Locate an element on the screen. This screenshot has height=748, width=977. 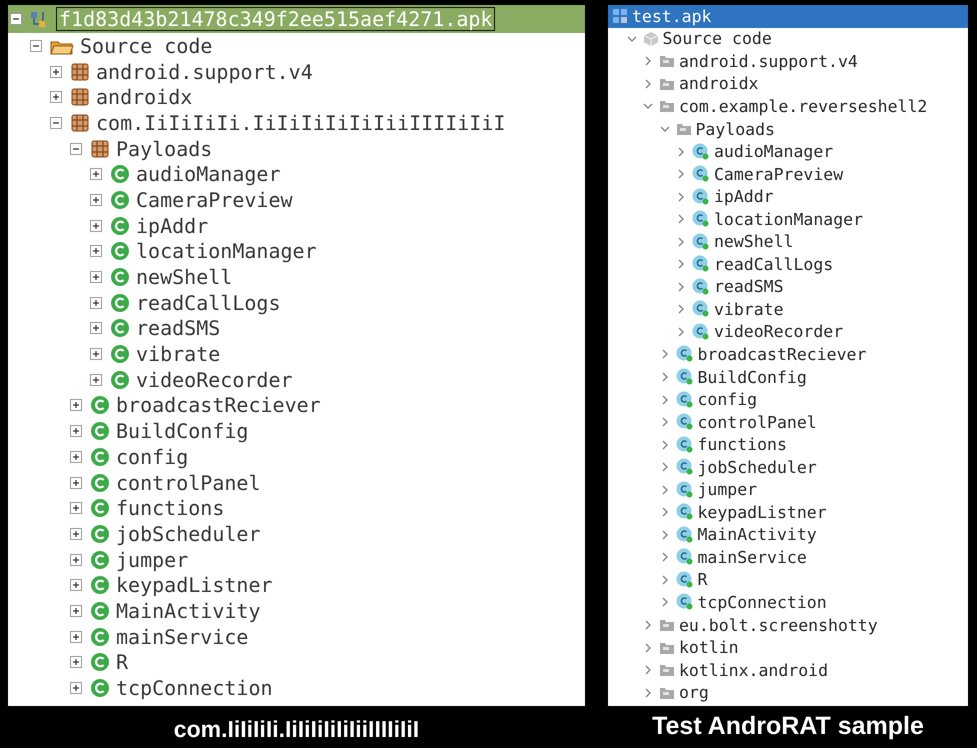
tree-row: vibrate is located at coordinates (788, 309).